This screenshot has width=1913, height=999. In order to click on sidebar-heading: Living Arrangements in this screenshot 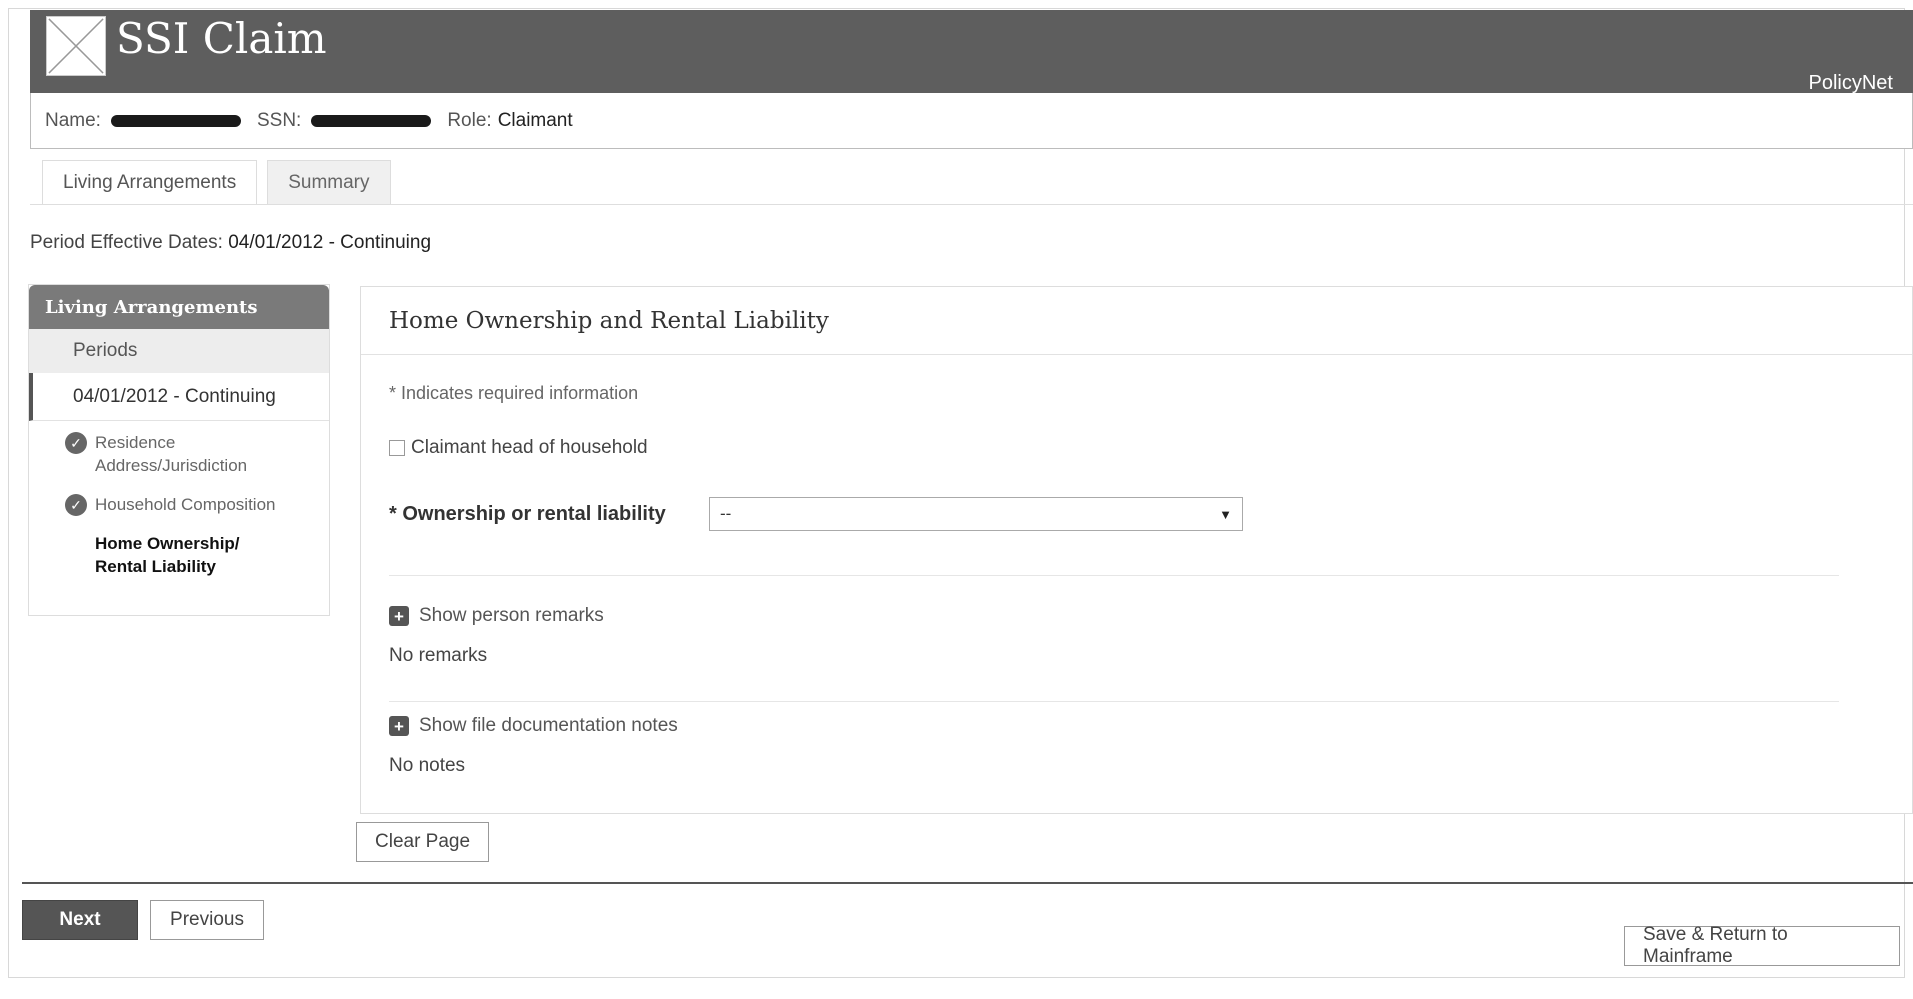, I will do `click(179, 307)`.